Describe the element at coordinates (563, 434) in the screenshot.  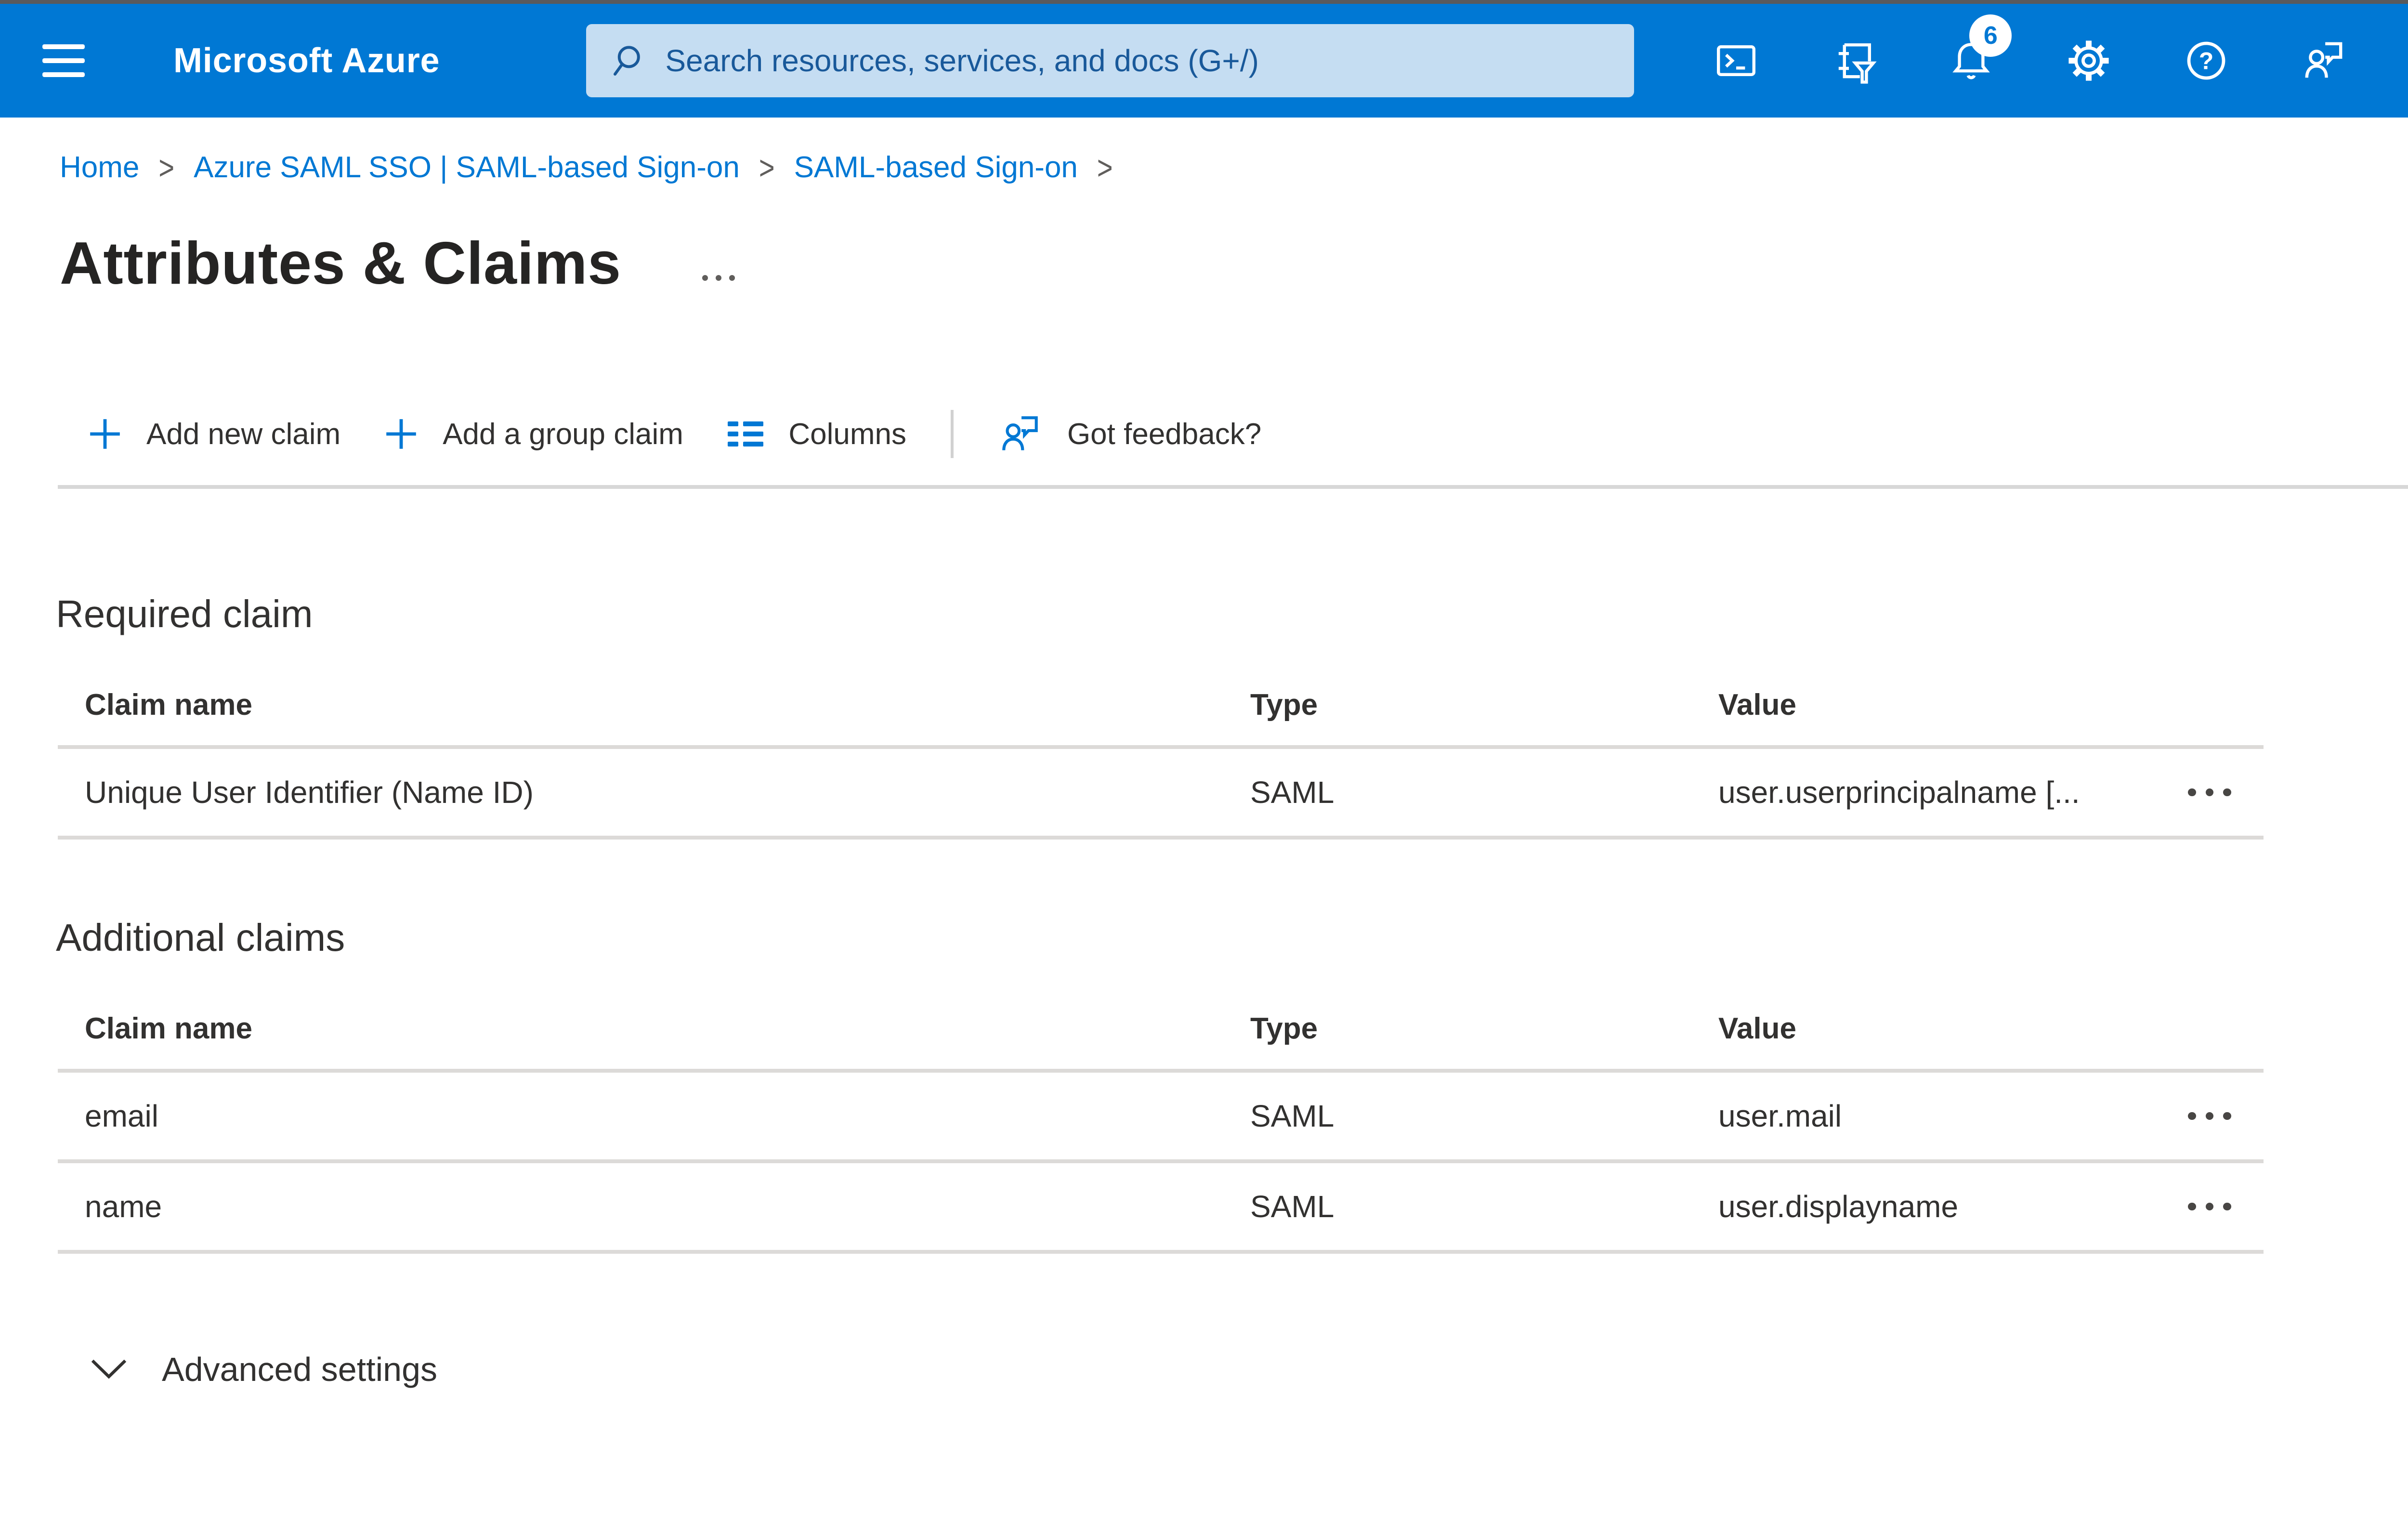
I see `add-group-claim-label: Add a group claim` at that location.